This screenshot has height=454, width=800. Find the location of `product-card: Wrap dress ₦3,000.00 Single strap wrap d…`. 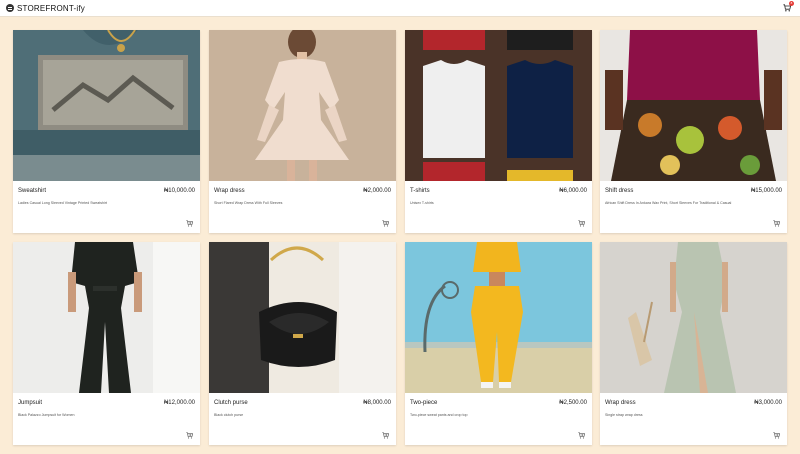

product-card: Wrap dress ₦3,000.00 Single strap wrap d… is located at coordinates (693, 343).